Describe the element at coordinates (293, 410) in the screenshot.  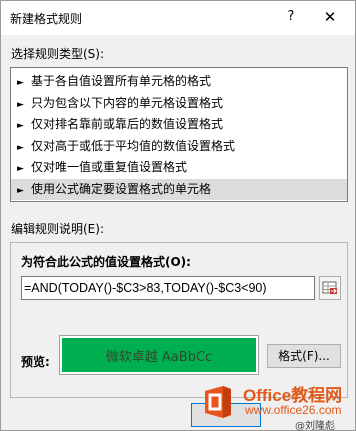
I see `watermark-url: www.office26.com` at that location.